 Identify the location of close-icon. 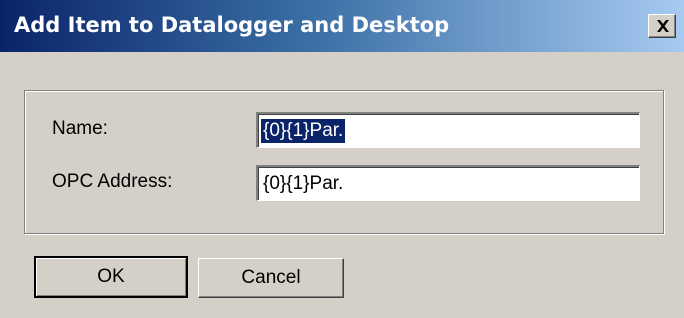
(663, 26).